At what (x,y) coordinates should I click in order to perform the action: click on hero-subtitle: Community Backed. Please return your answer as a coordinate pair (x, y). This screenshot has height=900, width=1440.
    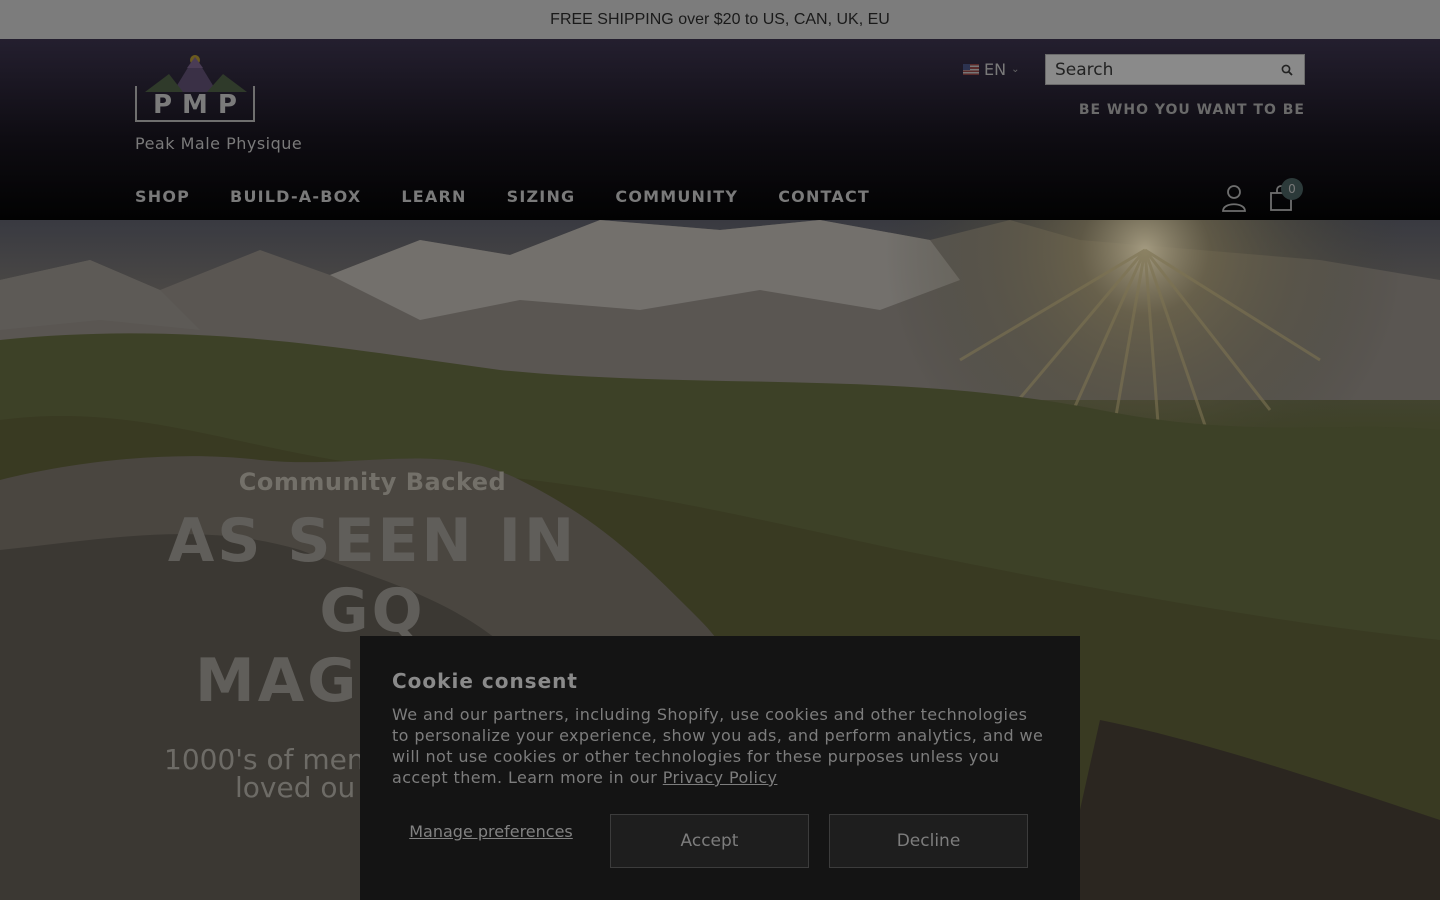
    Looking at the image, I should click on (372, 482).